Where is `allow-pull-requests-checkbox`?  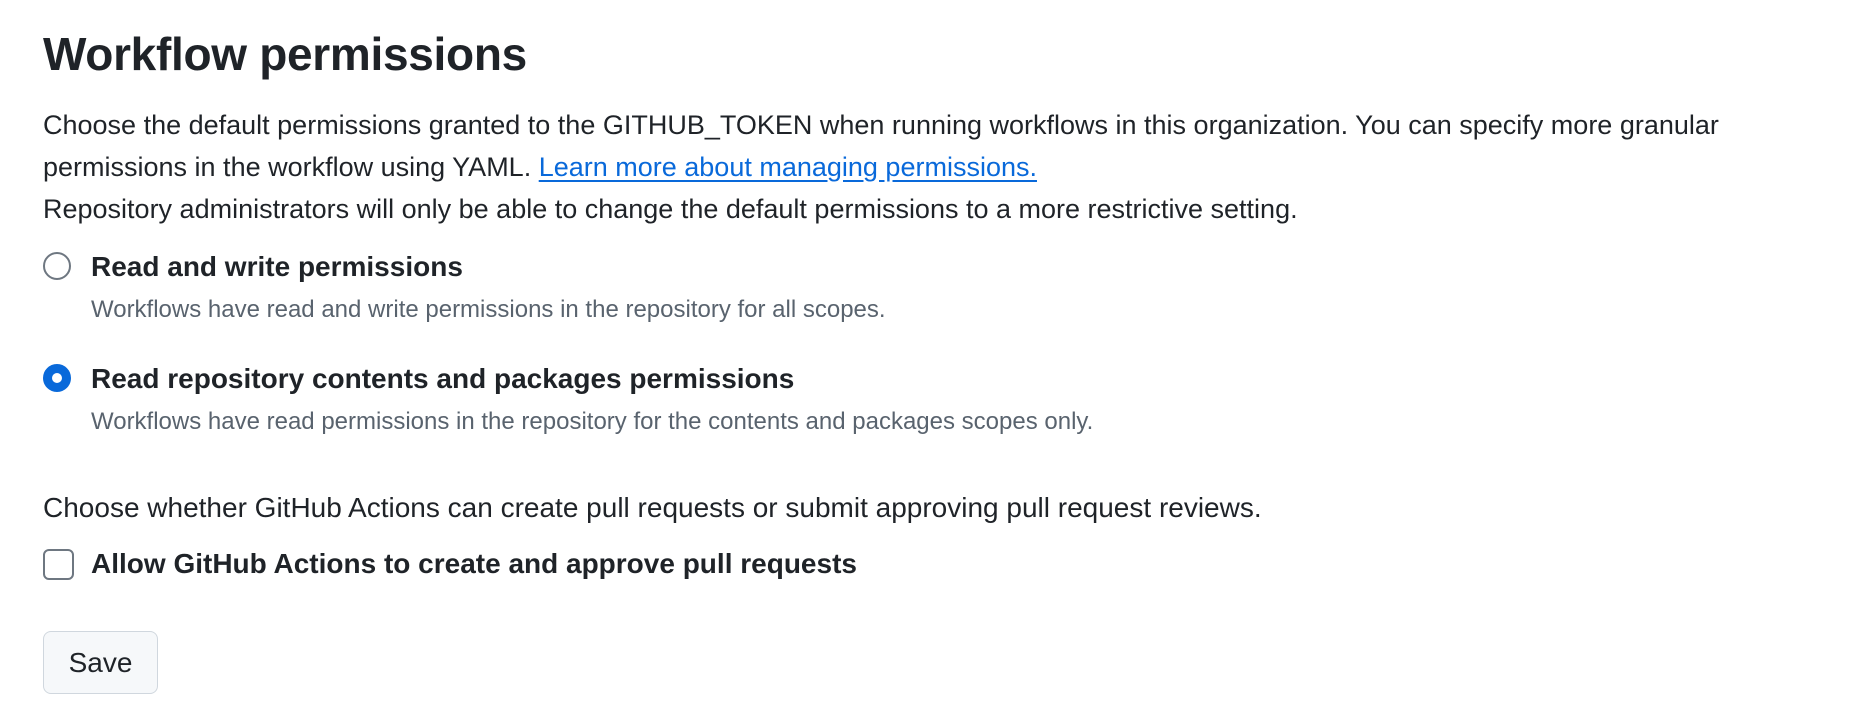
allow-pull-requests-checkbox is located at coordinates (58, 564).